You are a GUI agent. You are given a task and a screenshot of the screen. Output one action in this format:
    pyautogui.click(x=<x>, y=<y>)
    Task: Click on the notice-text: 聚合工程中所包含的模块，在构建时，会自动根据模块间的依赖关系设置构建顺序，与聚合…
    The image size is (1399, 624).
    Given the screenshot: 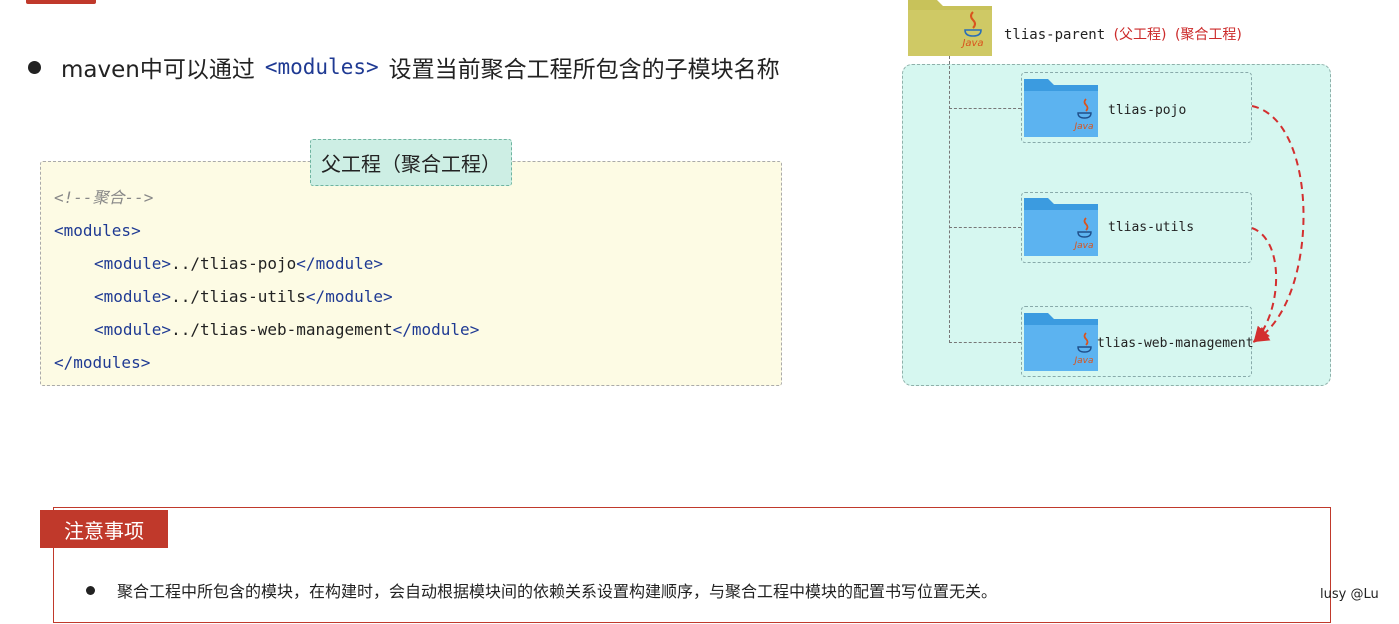 What is the action you would take?
    pyautogui.click(x=557, y=591)
    